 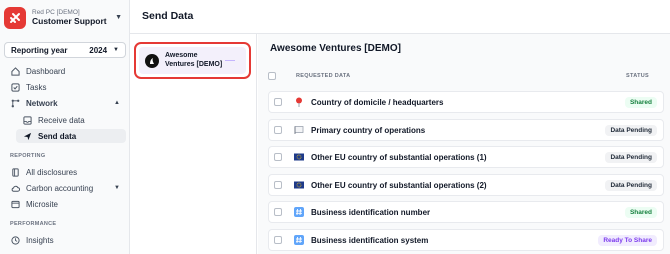 What do you see at coordinates (117, 103) in the screenshot?
I see `chevron-up-icon: ▲` at bounding box center [117, 103].